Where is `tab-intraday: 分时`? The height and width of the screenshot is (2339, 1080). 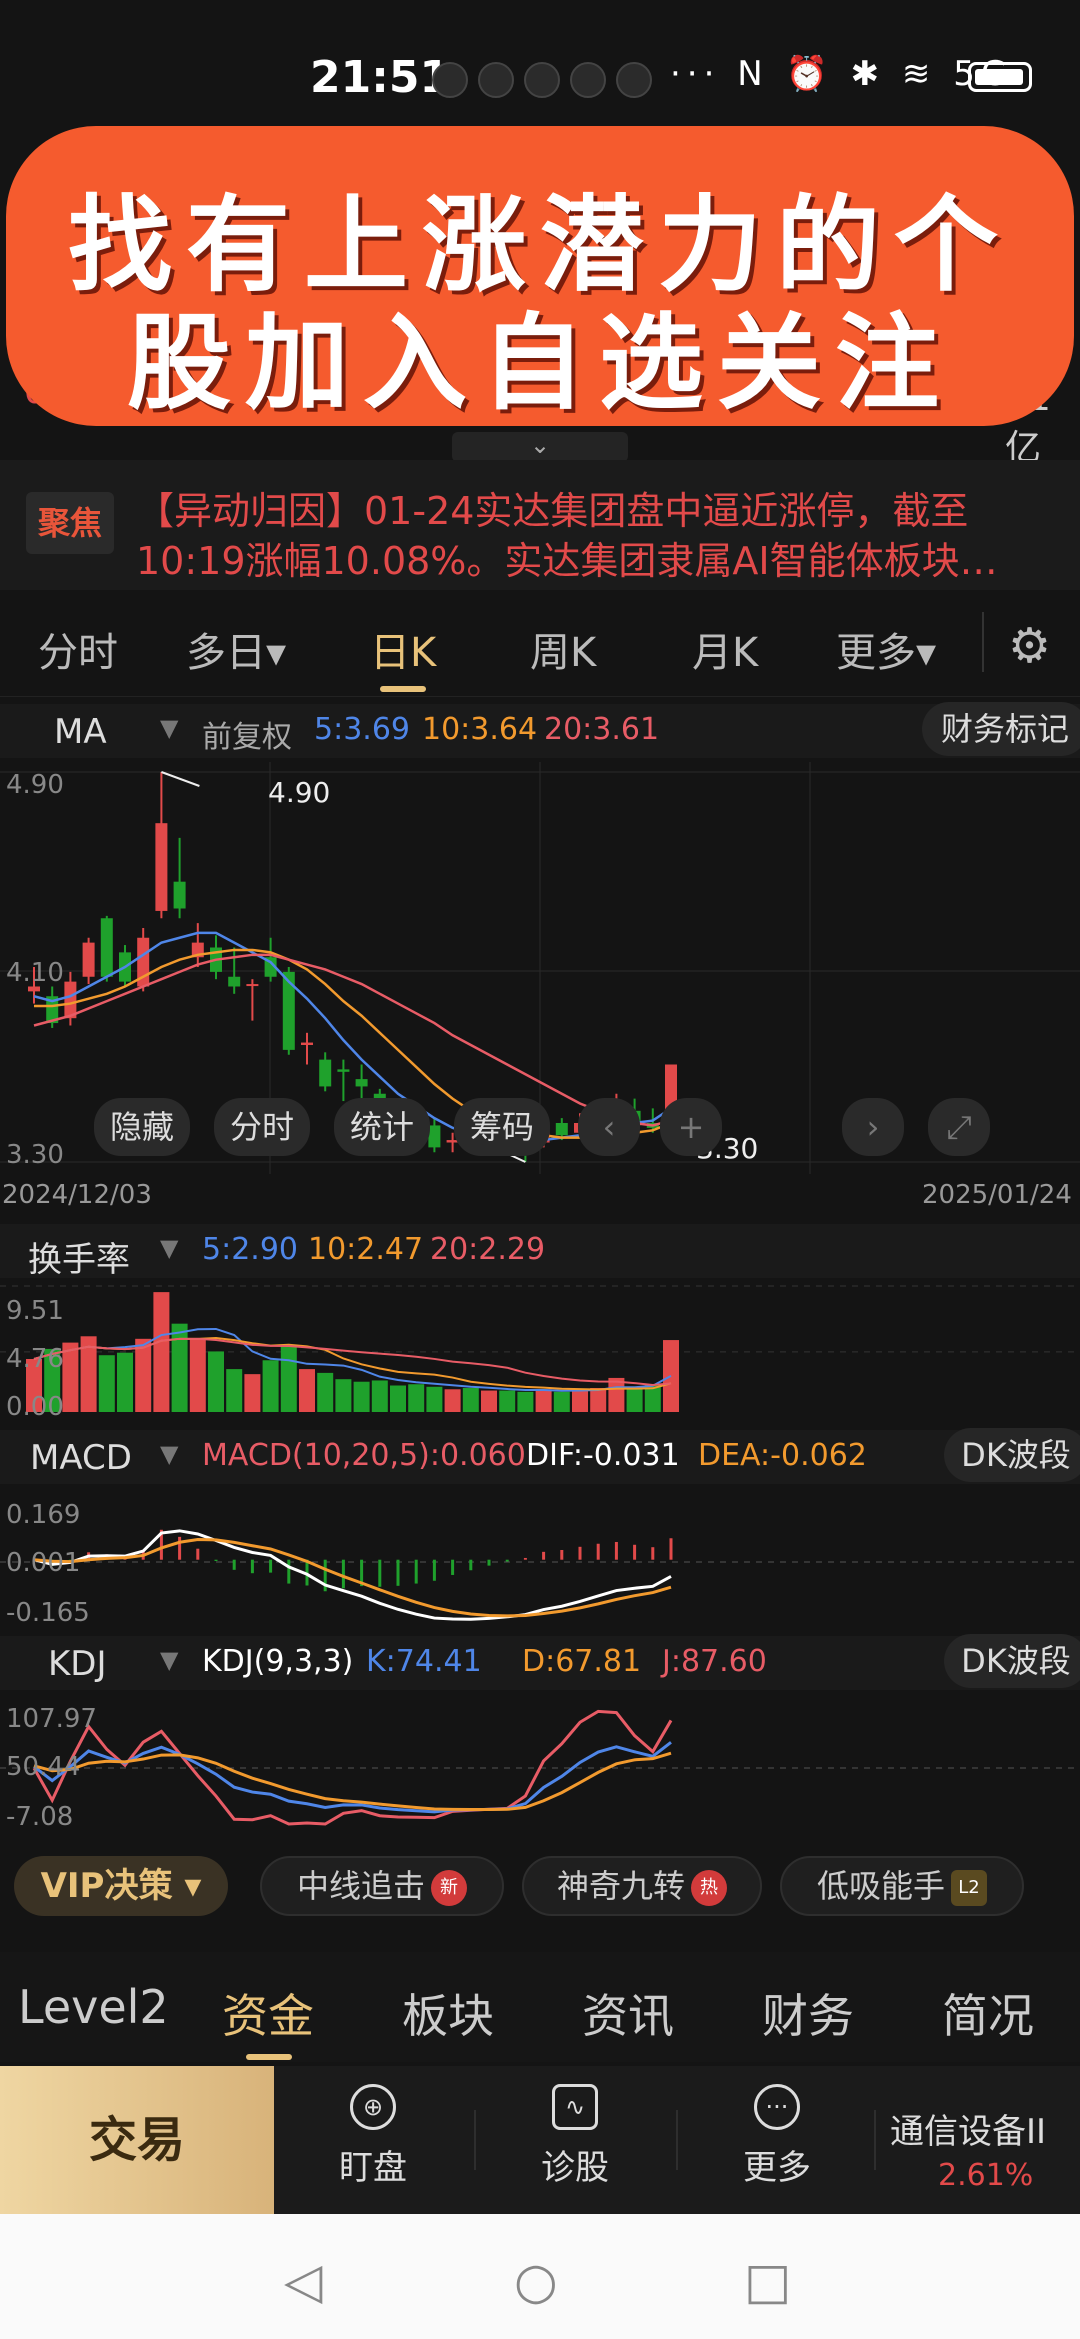 tab-intraday: 分时 is located at coordinates (78, 649).